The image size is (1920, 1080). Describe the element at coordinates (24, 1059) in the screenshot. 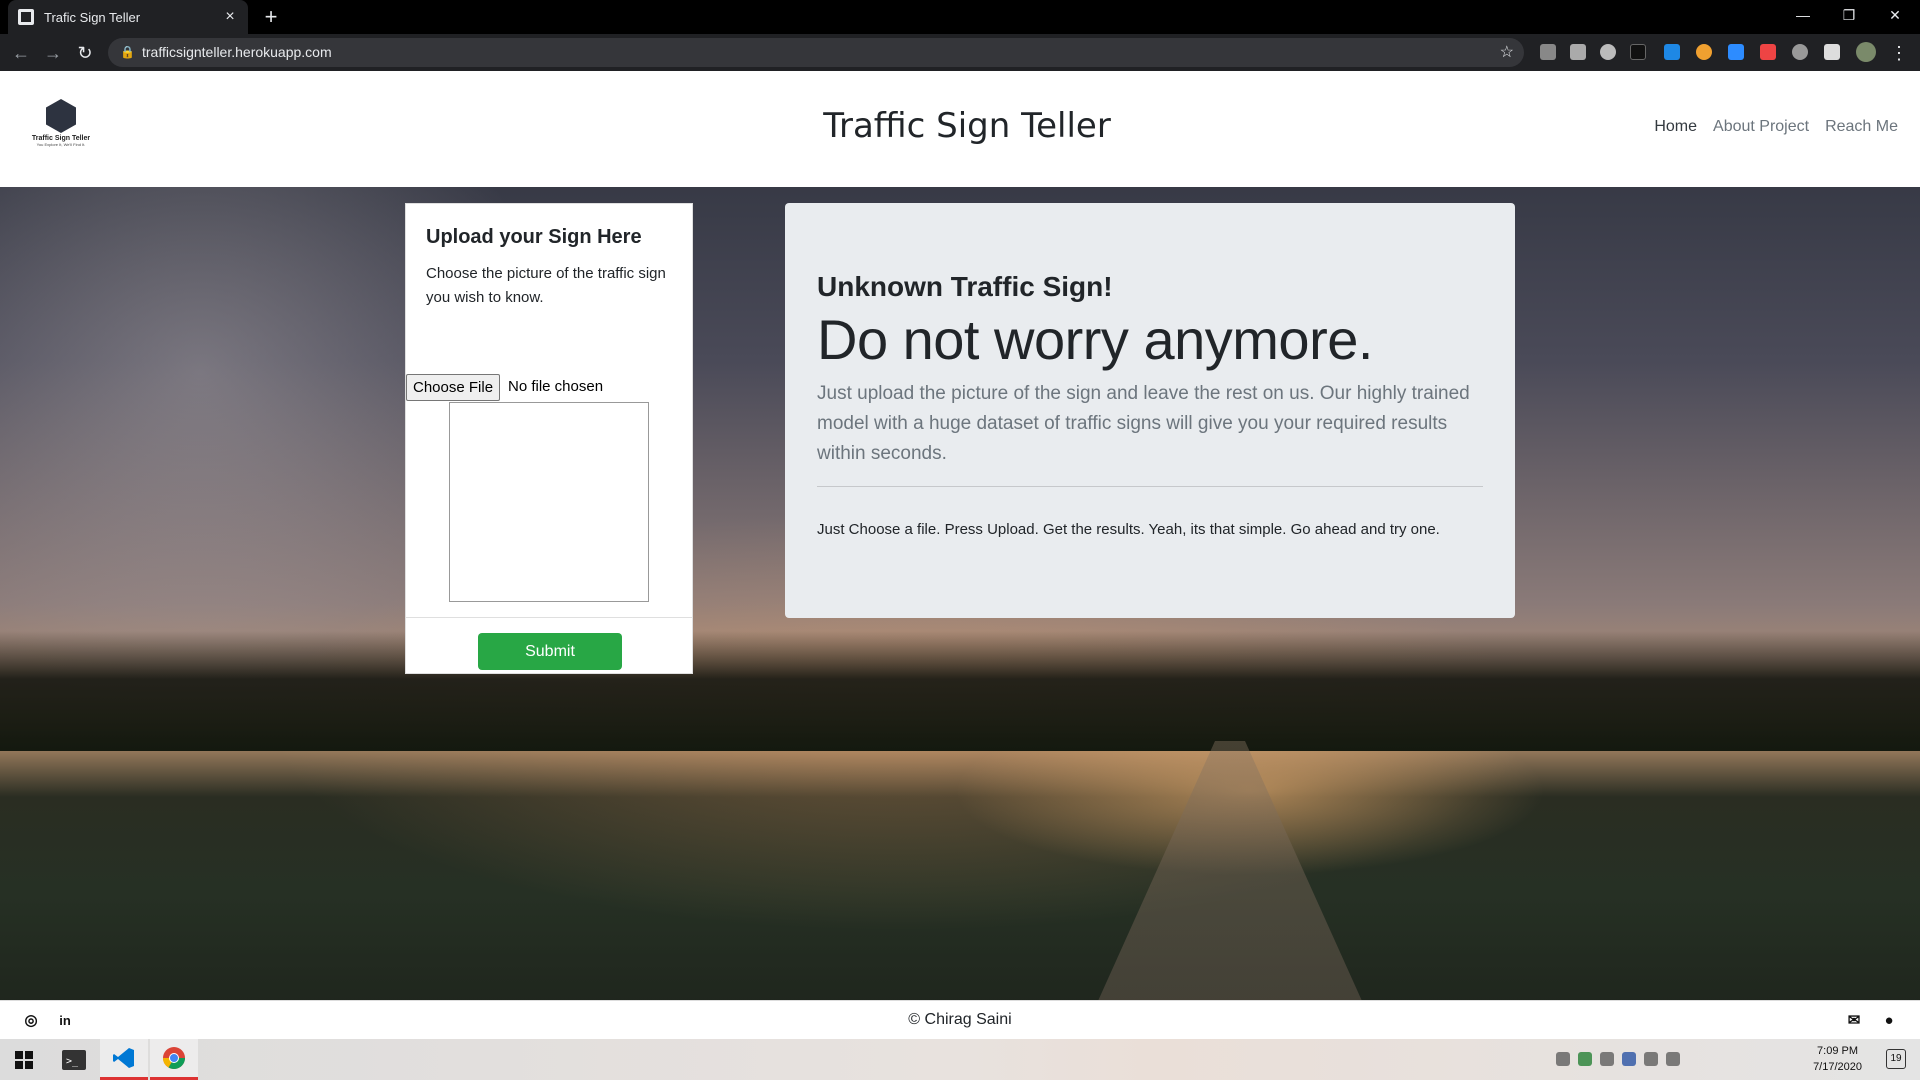

I see `windows-start-icon` at that location.